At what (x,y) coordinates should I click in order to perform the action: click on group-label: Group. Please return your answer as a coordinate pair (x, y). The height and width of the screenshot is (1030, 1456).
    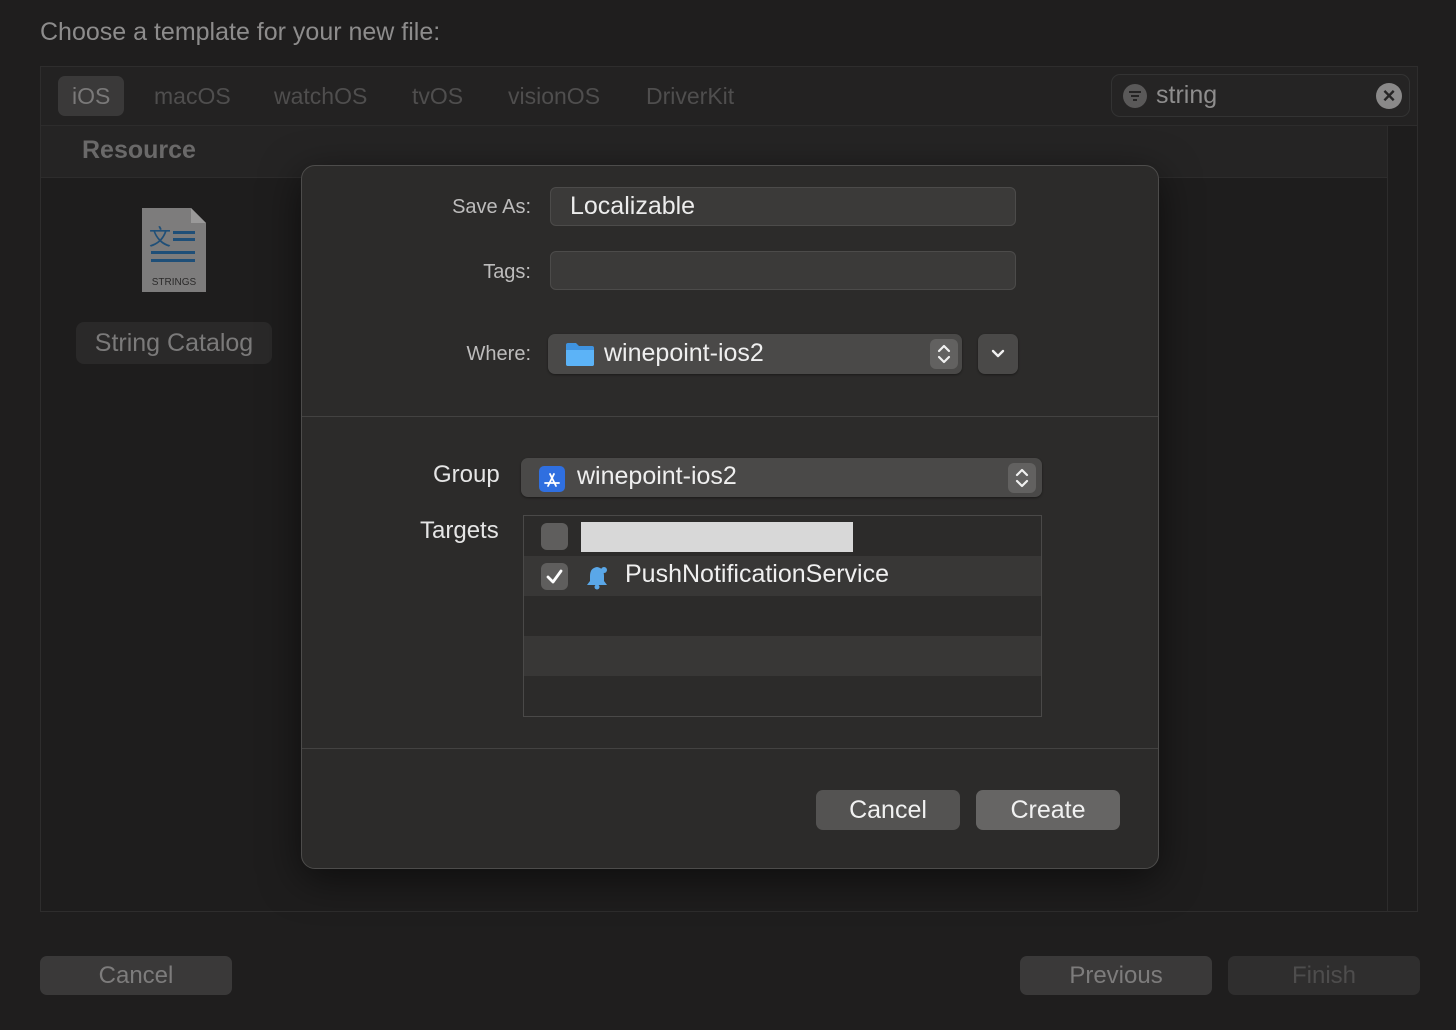
    Looking at the image, I should click on (466, 474).